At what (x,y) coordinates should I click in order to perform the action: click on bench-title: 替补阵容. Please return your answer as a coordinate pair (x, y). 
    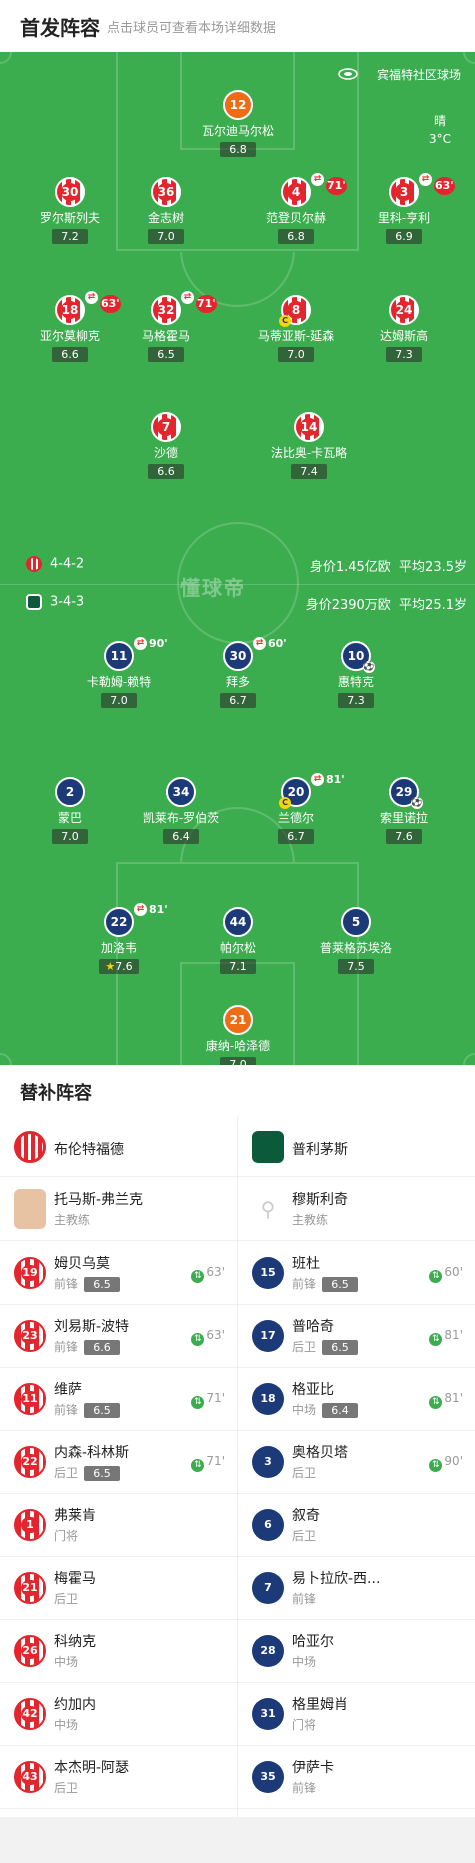
    Looking at the image, I should click on (56, 1093).